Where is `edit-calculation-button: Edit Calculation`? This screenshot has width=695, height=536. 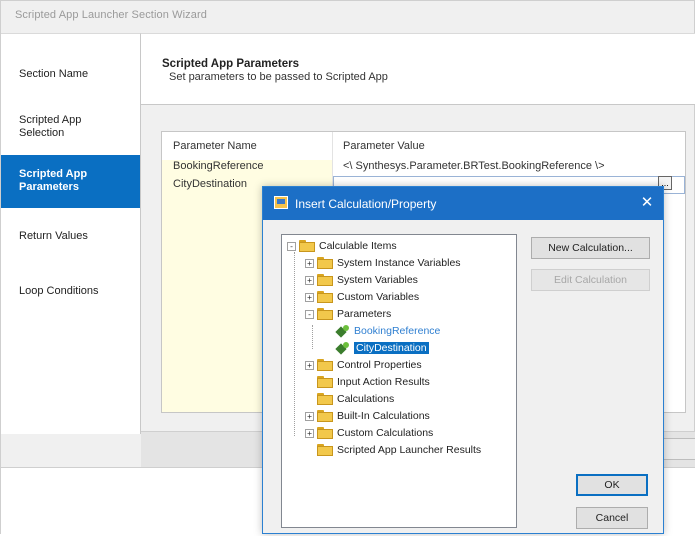
edit-calculation-button: Edit Calculation is located at coordinates (590, 280).